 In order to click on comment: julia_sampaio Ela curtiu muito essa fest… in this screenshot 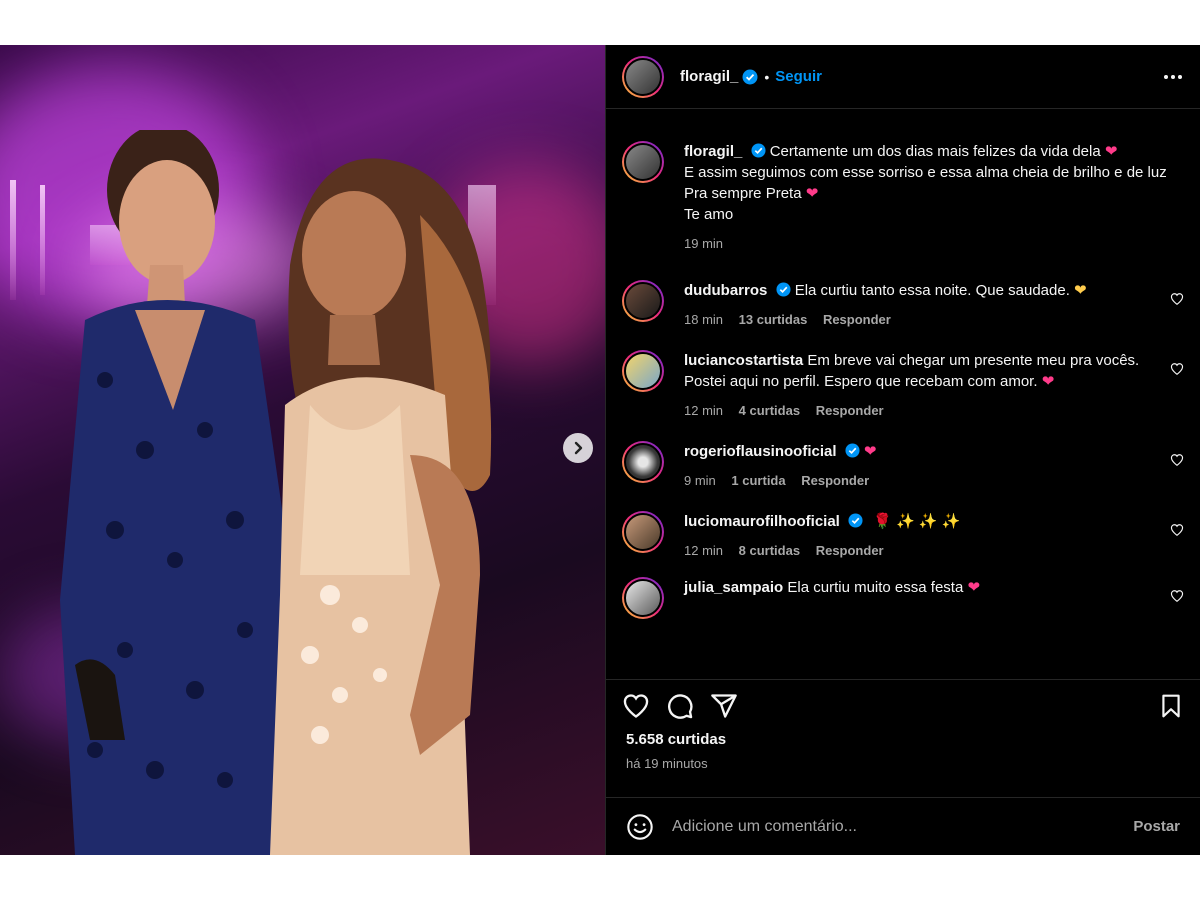, I will do `click(903, 598)`.